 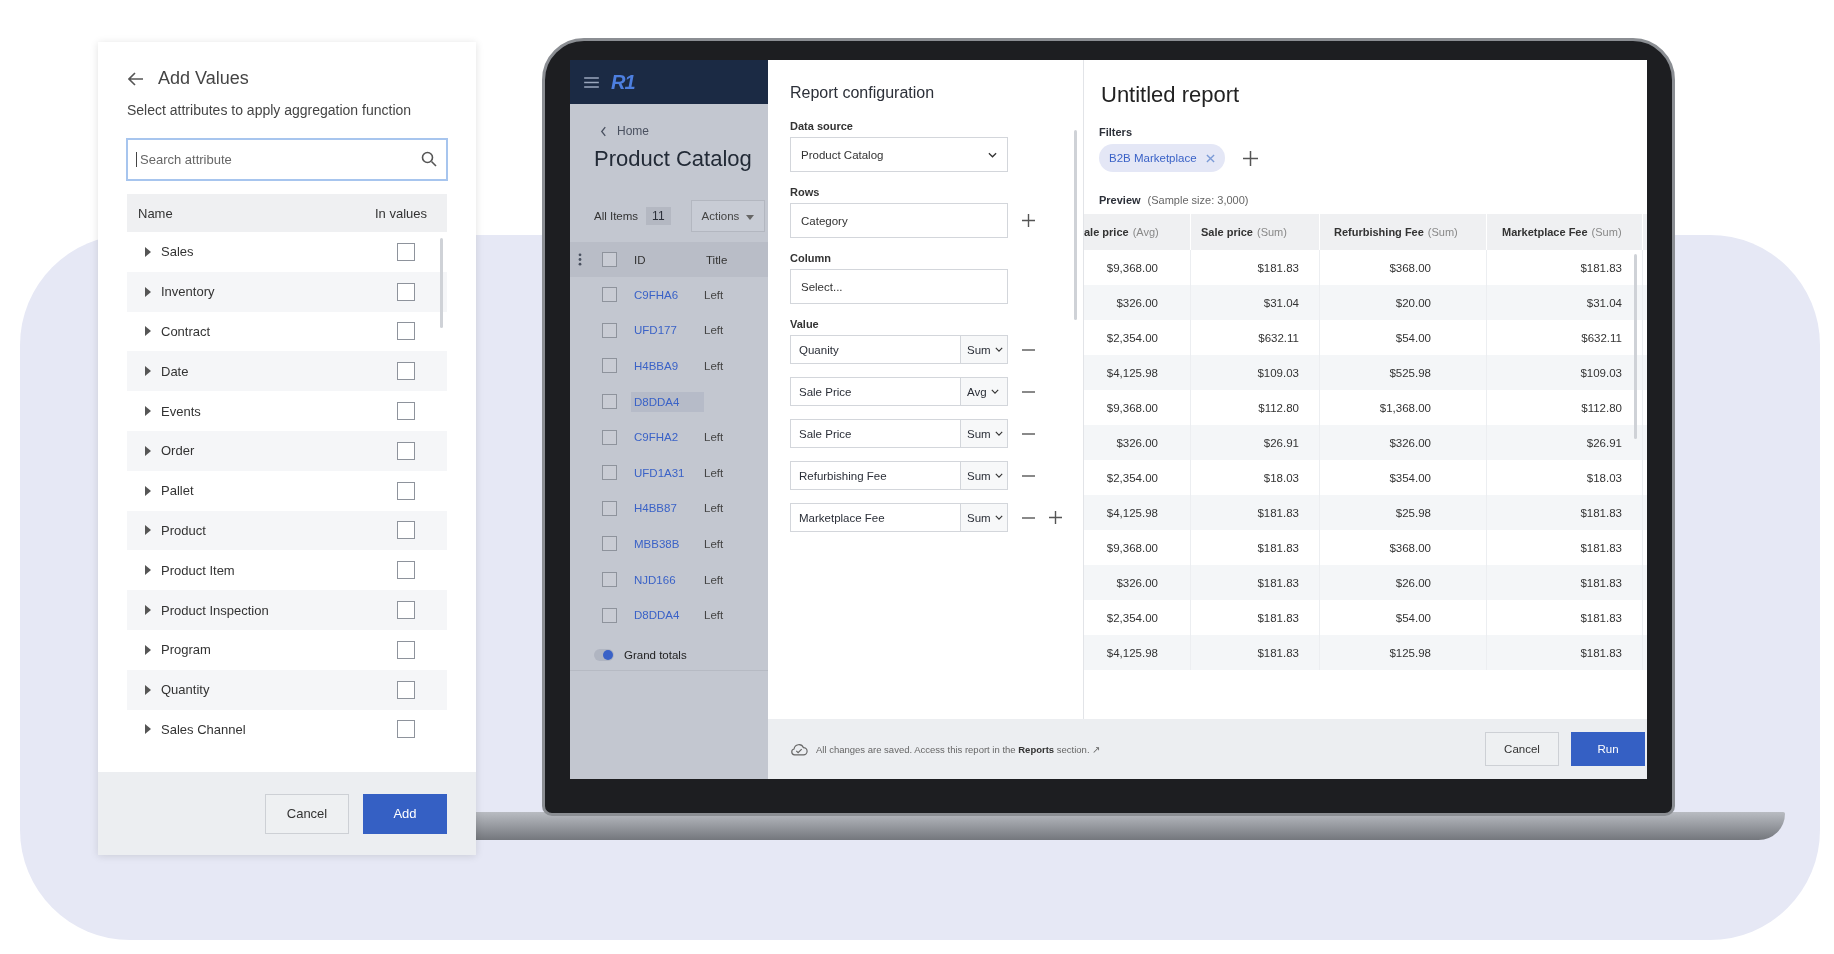 I want to click on attribute-name: Program, so click(x=279, y=650).